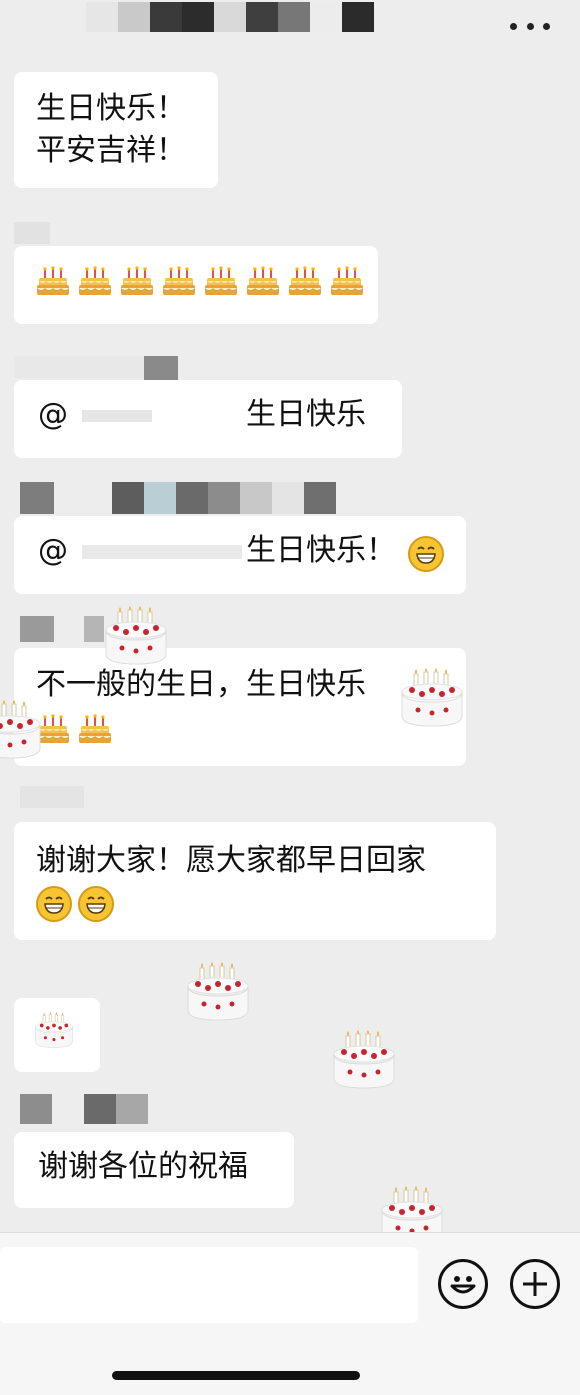  What do you see at coordinates (240, 707) in the screenshot?
I see `message-bubble: 不一般的生日，生日快乐` at bounding box center [240, 707].